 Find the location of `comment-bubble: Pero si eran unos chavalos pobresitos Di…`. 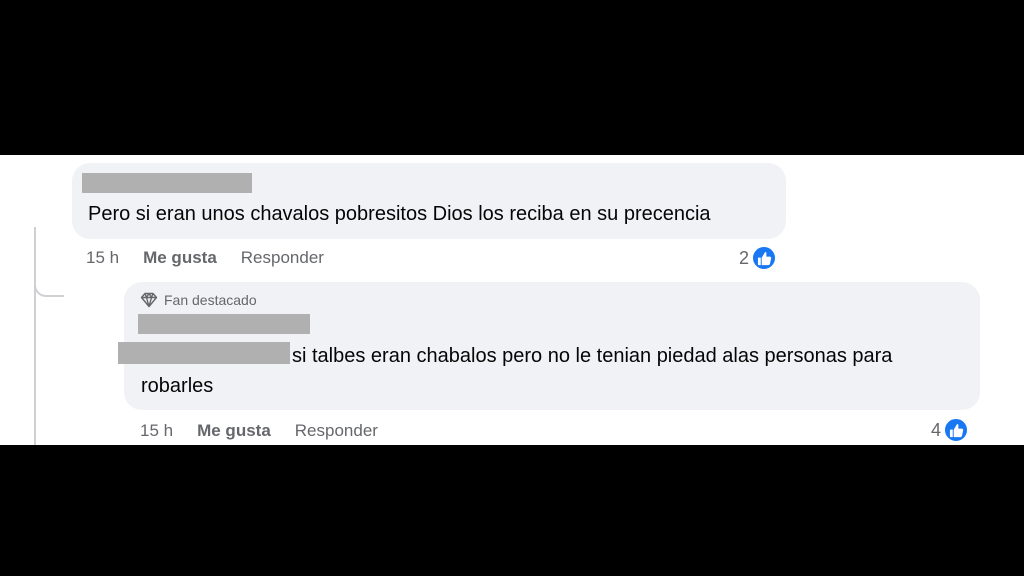

comment-bubble: Pero si eran unos chavalos pobresitos Di… is located at coordinates (429, 201).